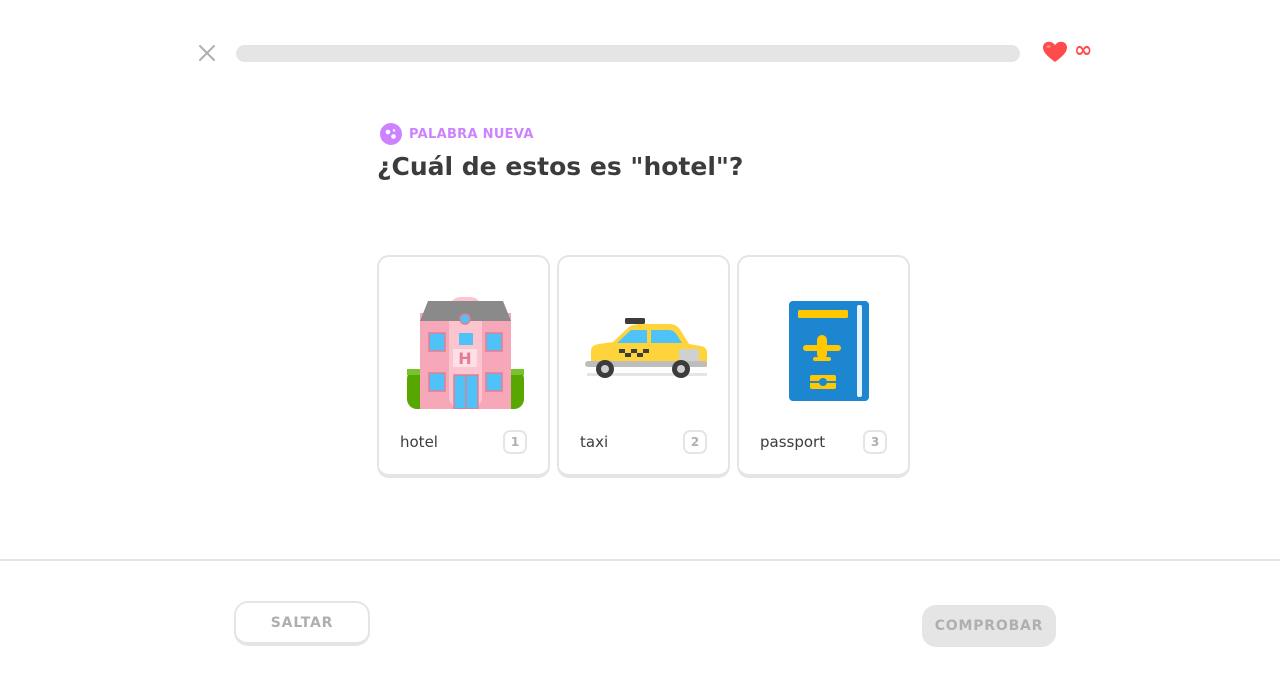 Image resolution: width=1280 pixels, height=674 pixels. I want to click on choice-label: passport, so click(793, 442).